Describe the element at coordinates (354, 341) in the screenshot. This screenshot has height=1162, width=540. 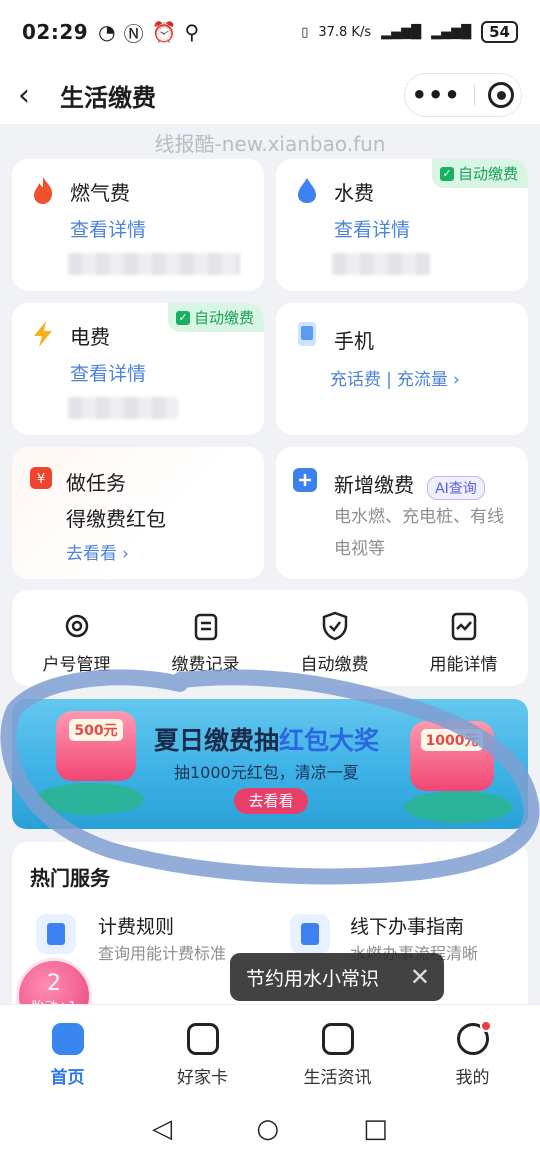
I see `phone-title: 手机` at that location.